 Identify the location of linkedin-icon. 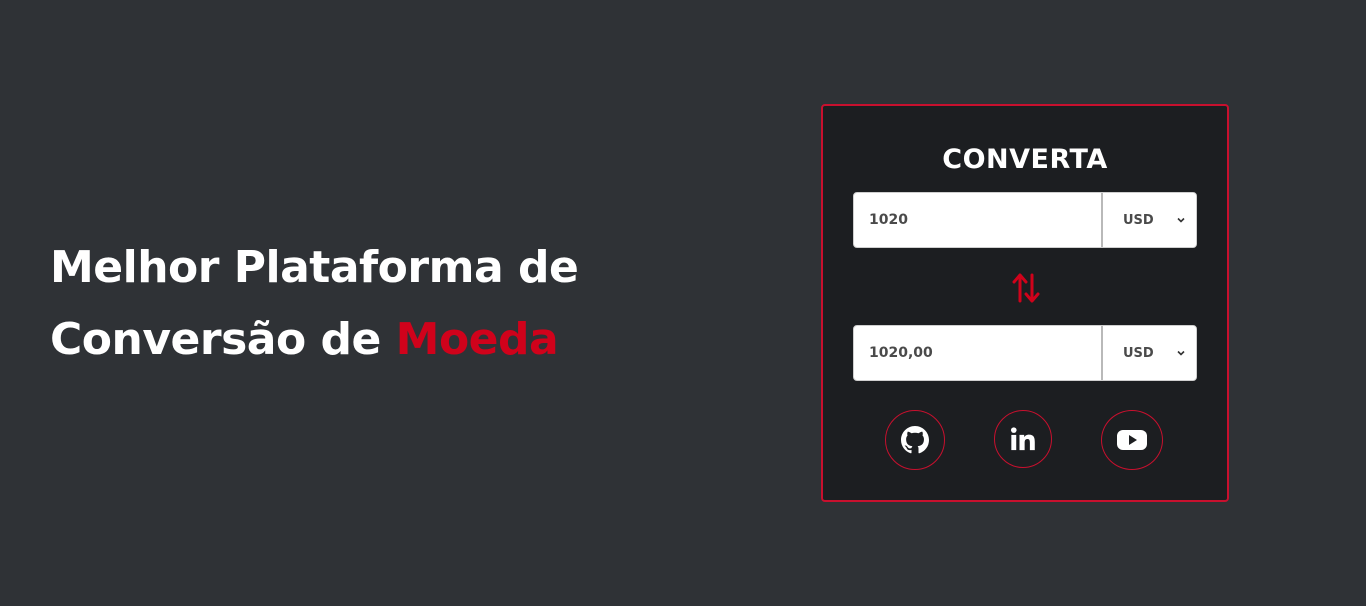
(1022, 439).